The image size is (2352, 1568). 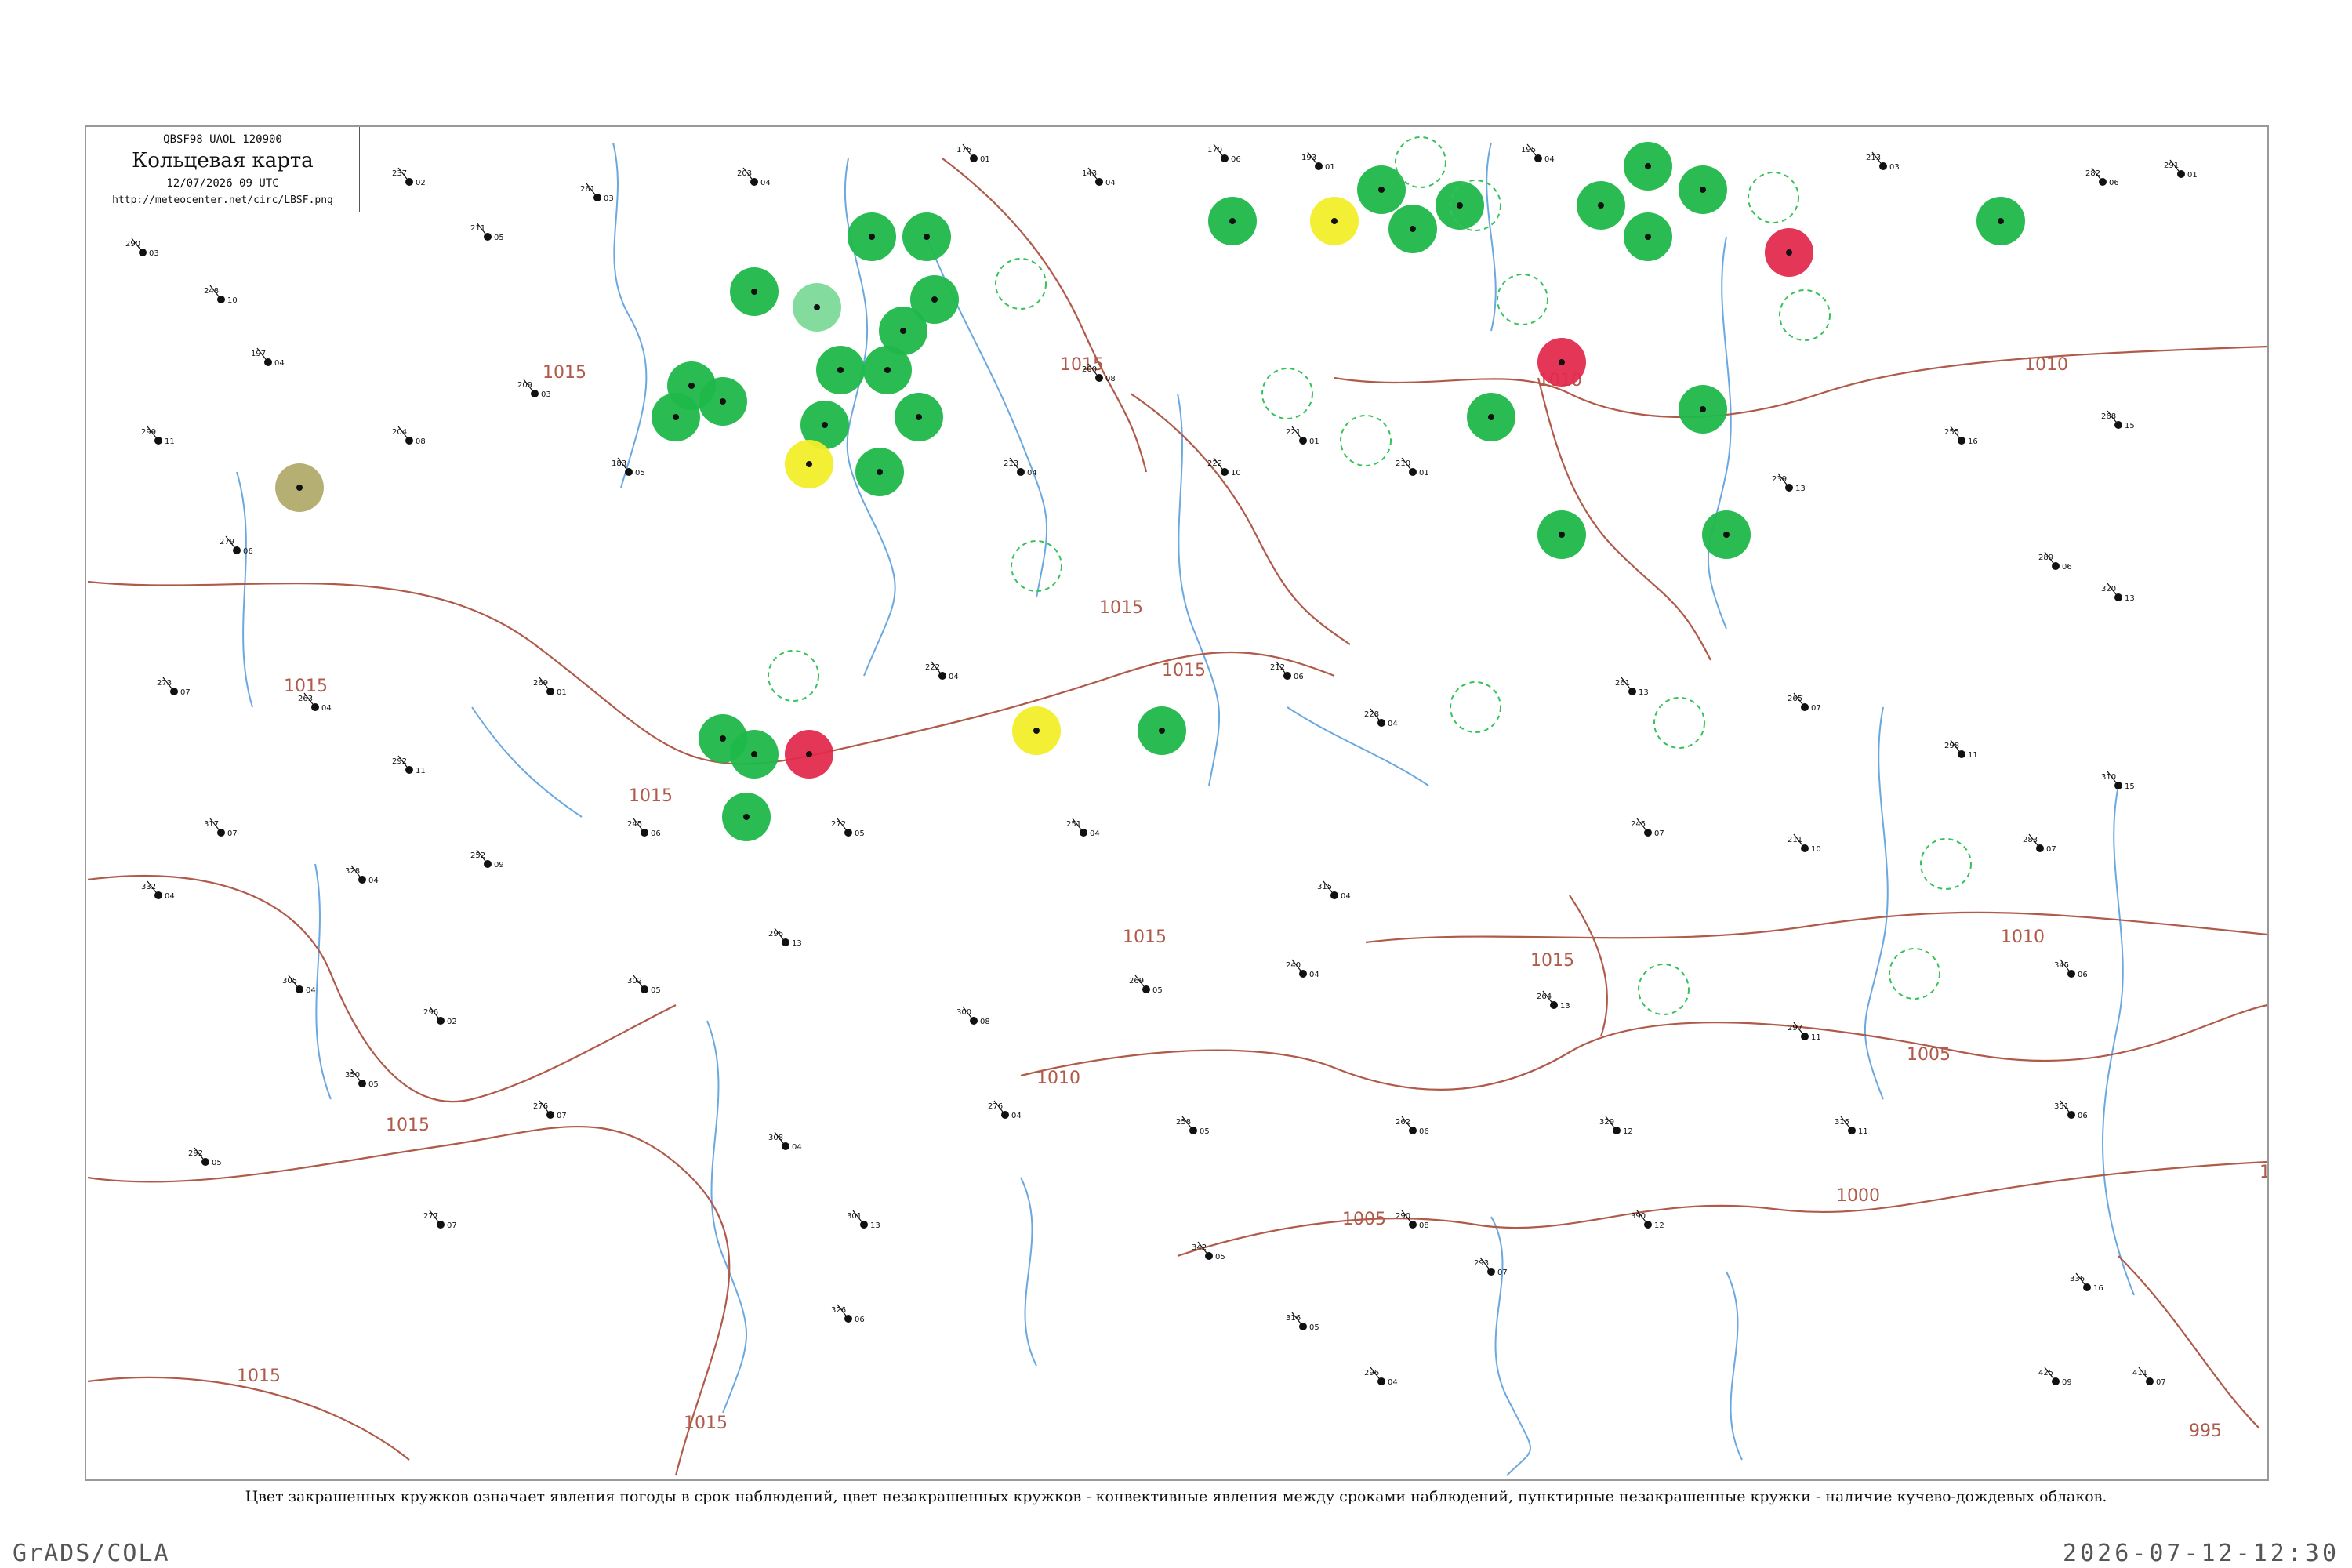 I want to click on isobar, so click(x=1644, y=1047).